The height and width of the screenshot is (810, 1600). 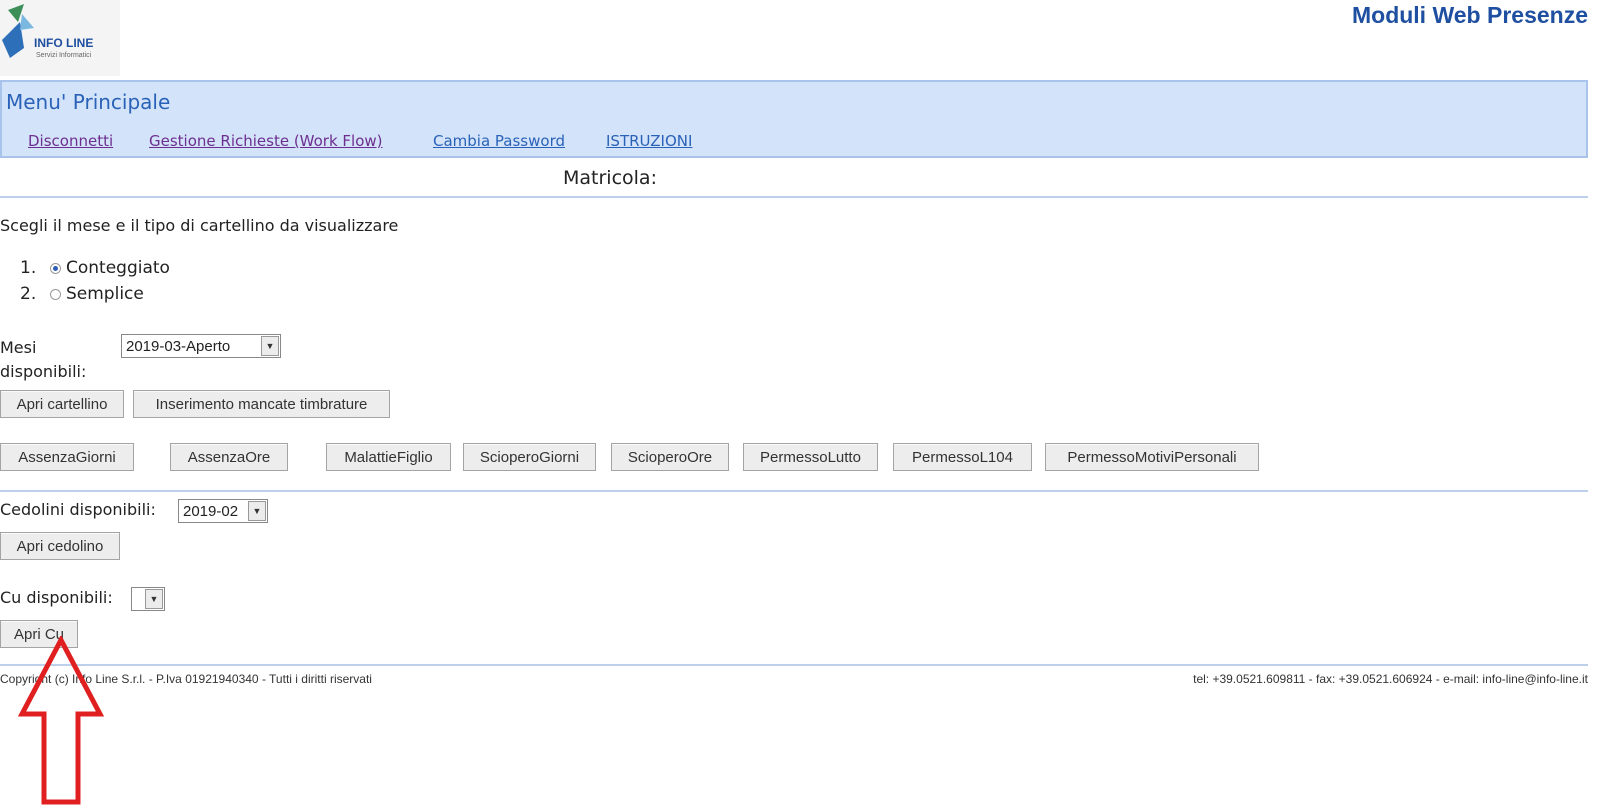 I want to click on cedolini-selected-value: 2019-02, so click(x=211, y=511).